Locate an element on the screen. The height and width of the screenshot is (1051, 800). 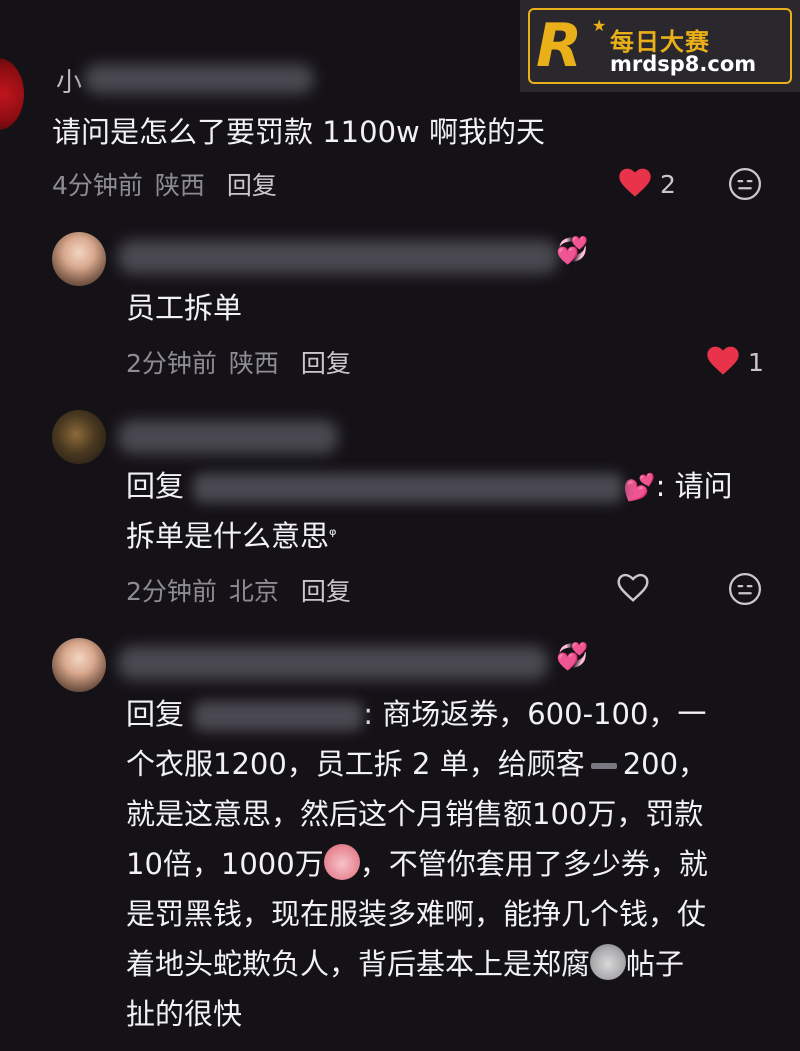
heart-outline-icon is located at coordinates (633, 588).